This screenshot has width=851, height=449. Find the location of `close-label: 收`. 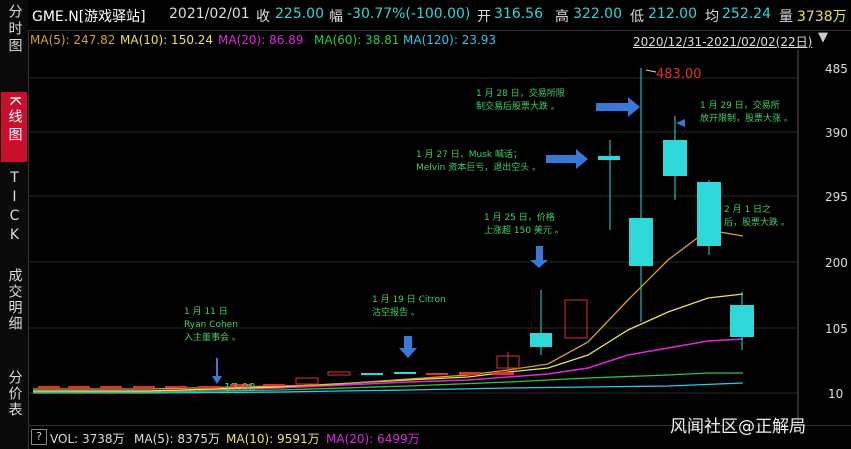

close-label: 收 is located at coordinates (263, 17).